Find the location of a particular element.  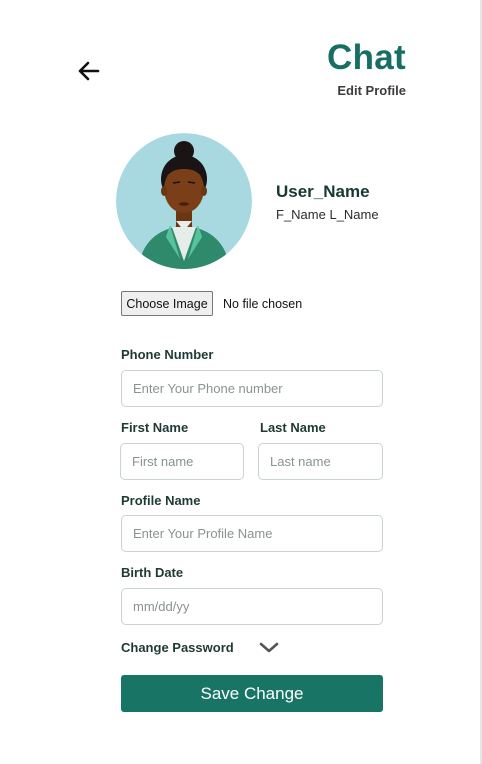

brand-header: Chat Edit Profile is located at coordinates (366, 69).